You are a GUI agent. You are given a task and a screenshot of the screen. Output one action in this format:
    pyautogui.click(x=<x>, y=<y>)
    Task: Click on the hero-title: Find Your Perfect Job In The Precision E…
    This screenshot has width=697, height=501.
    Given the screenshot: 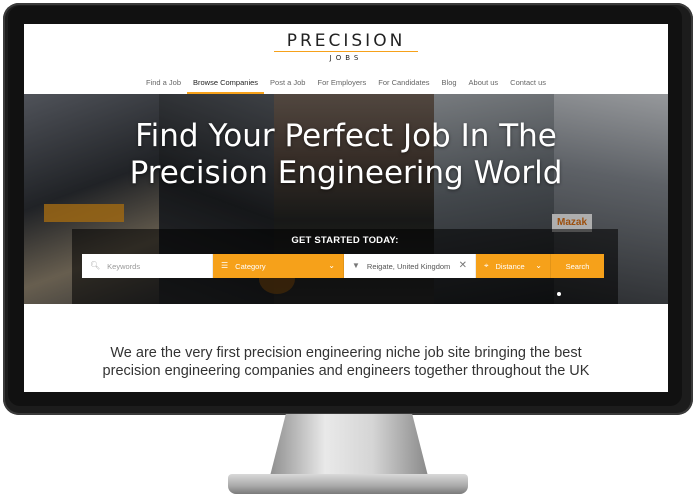 What is the action you would take?
    pyautogui.click(x=346, y=155)
    